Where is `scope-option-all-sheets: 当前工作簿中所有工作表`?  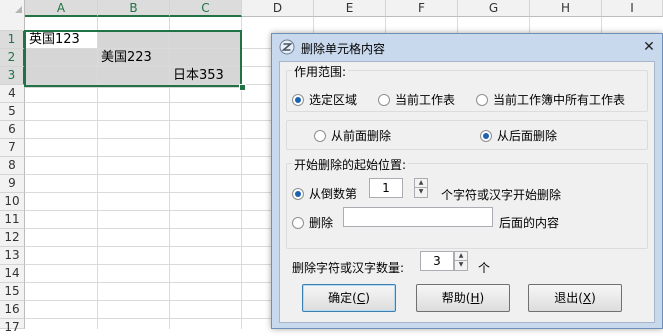
scope-option-all-sheets: 当前工作簿中所有工作表 is located at coordinates (550, 99).